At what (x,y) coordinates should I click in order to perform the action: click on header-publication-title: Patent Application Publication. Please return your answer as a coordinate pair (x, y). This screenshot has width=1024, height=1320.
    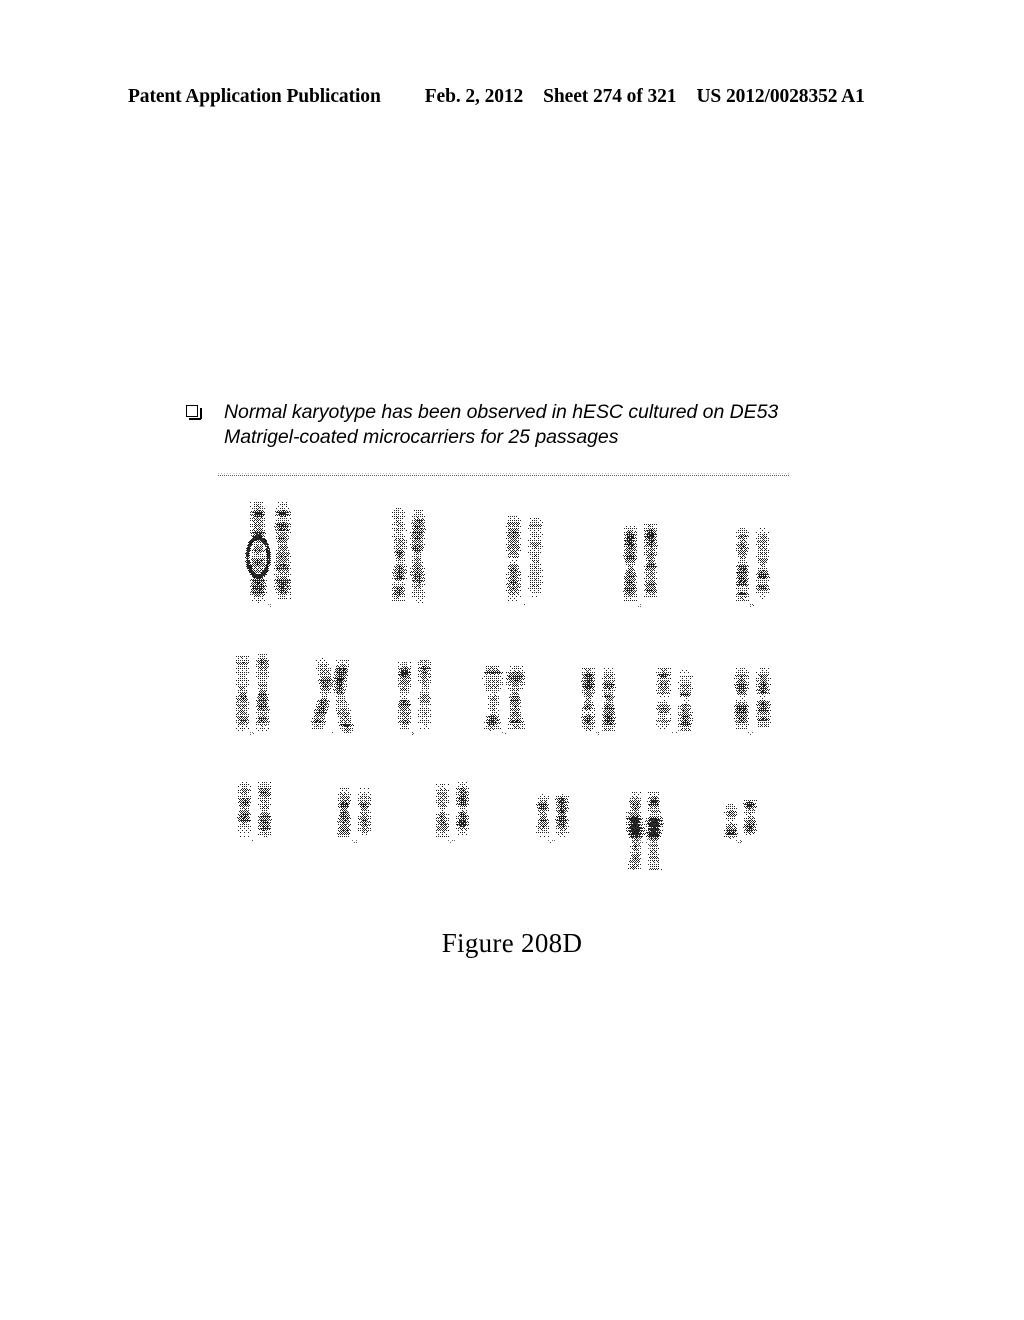
    Looking at the image, I should click on (254, 96).